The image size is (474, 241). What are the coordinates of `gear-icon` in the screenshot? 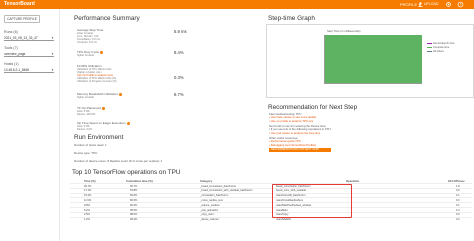 It's located at (448, 4).